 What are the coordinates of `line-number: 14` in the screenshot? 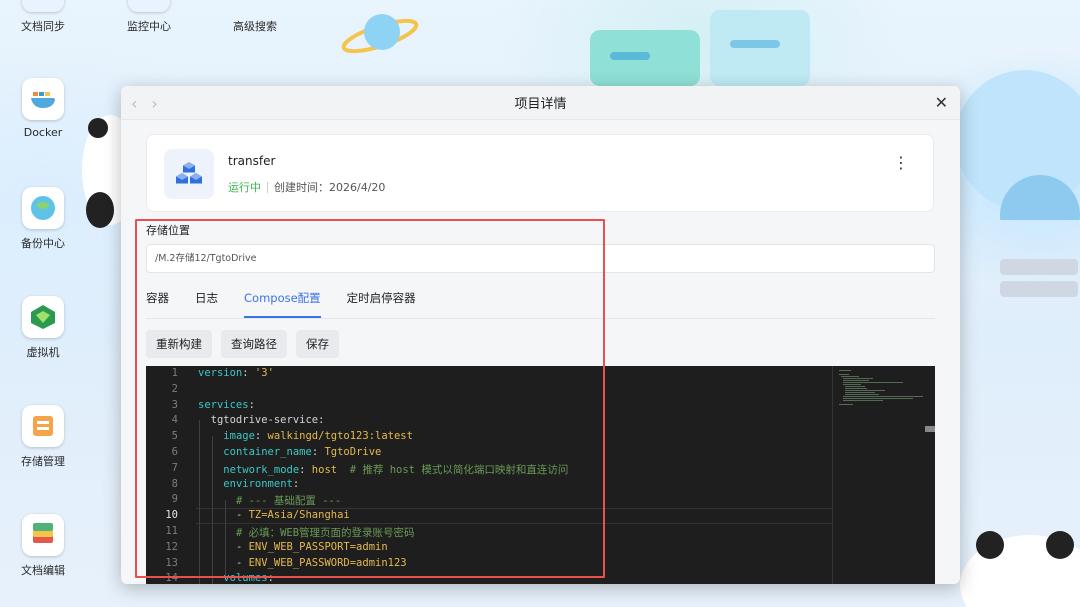 It's located at (171, 578).